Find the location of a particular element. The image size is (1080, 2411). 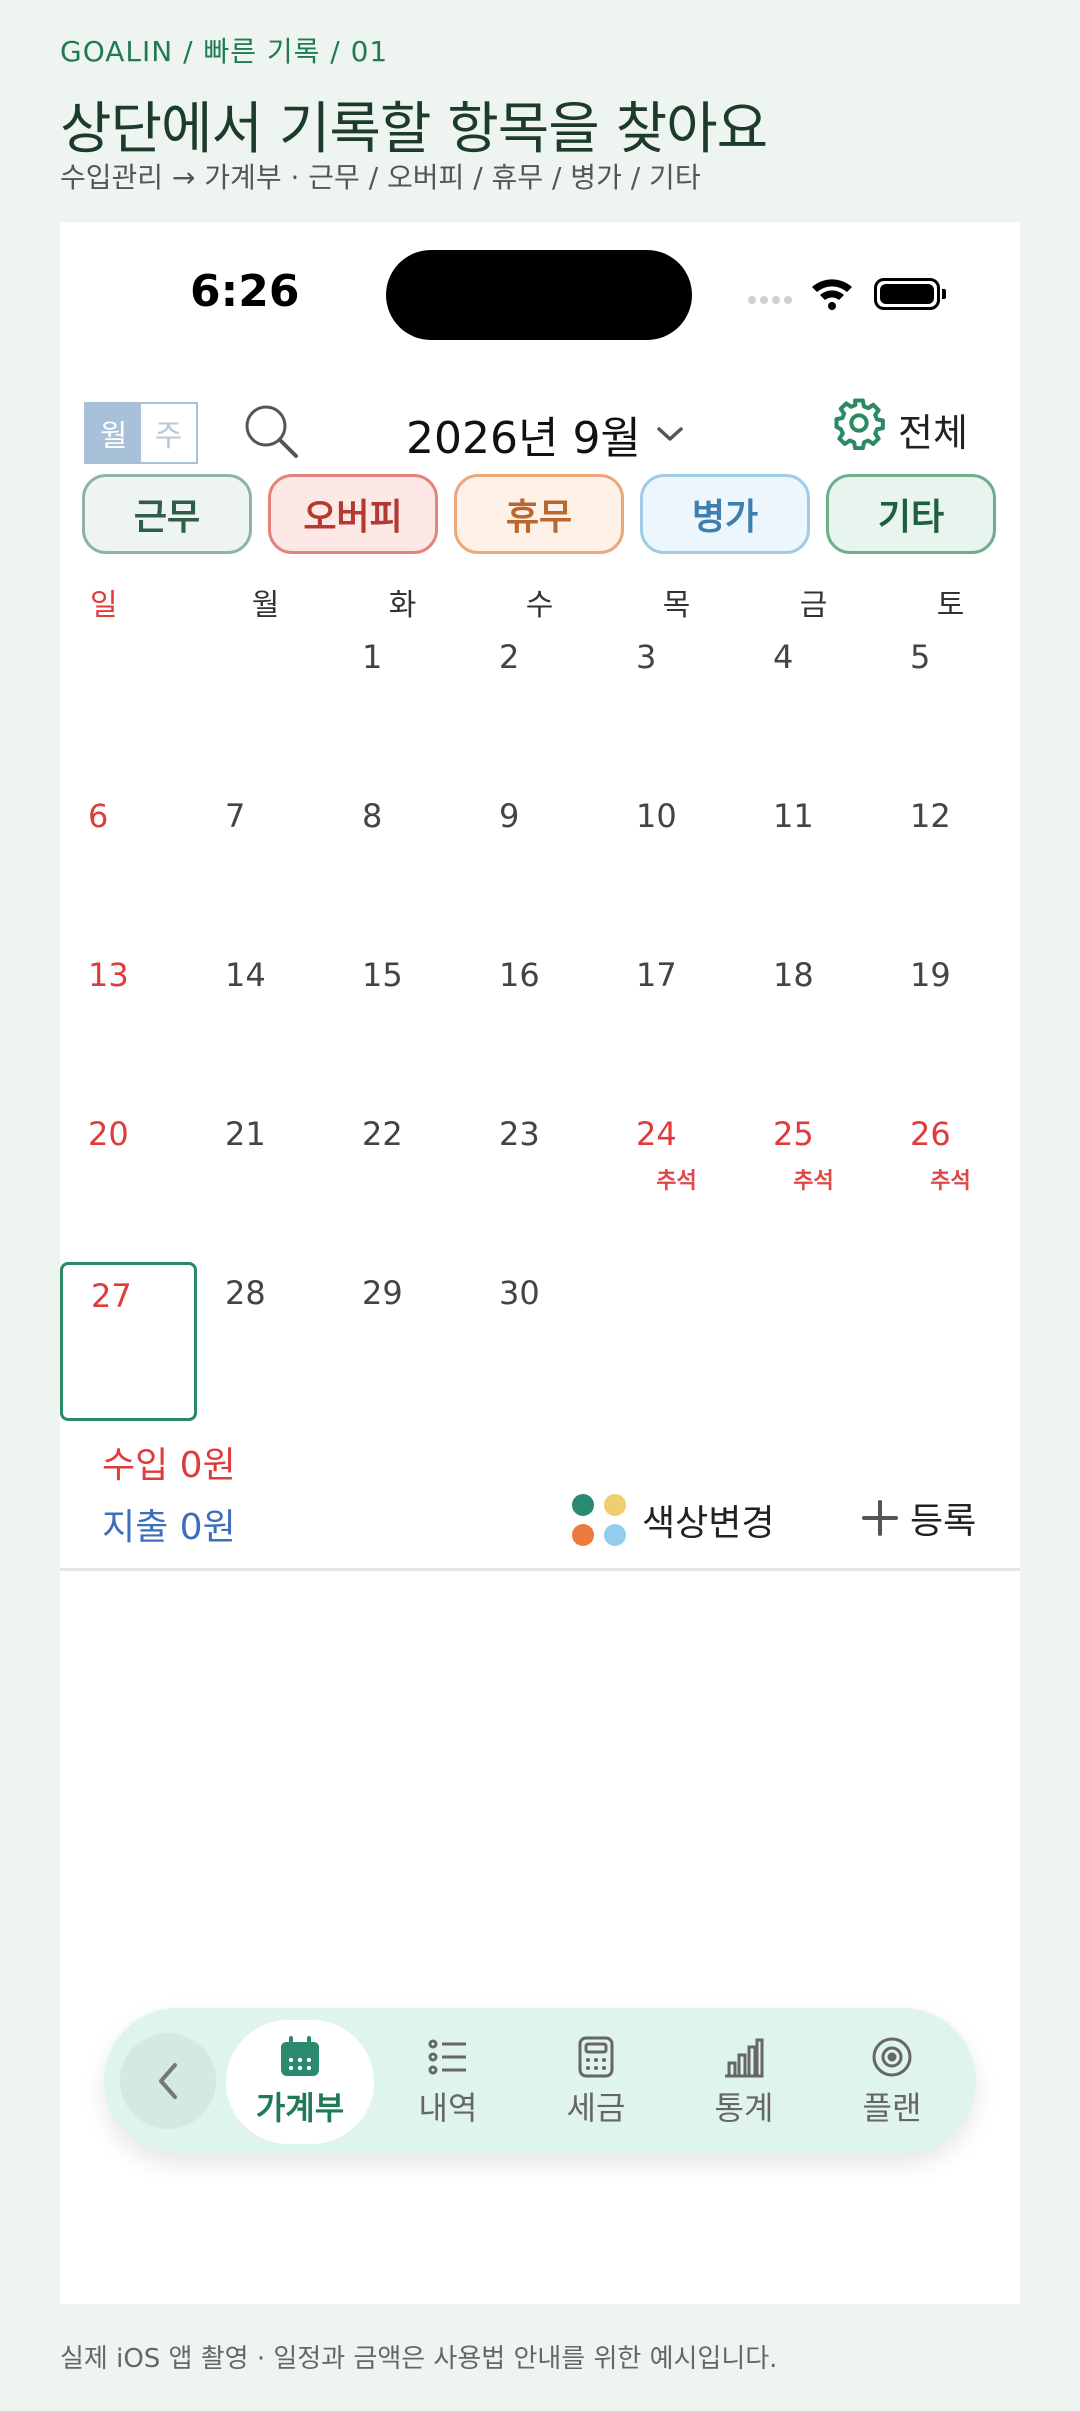

income-total: 수입 0원 is located at coordinates (169, 1465).